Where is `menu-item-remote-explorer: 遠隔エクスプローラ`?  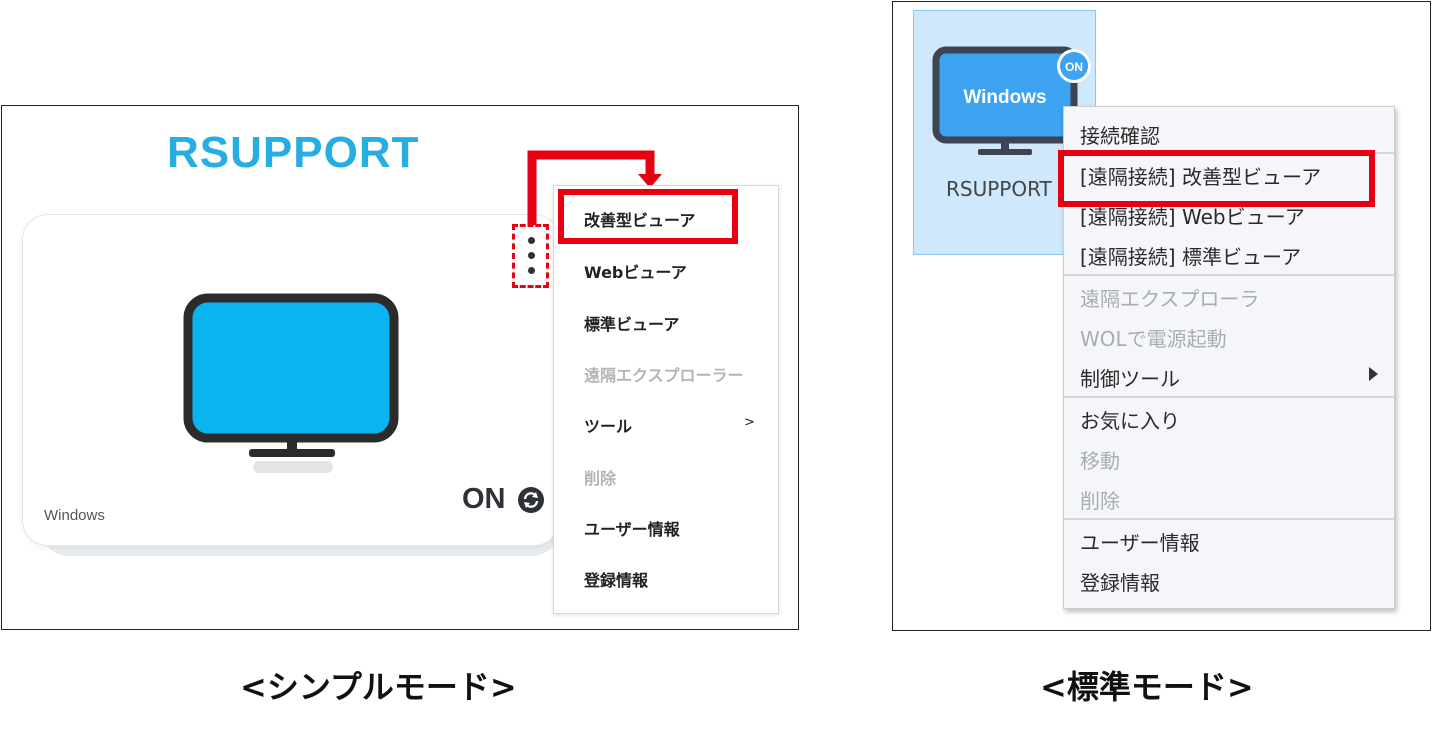
menu-item-remote-explorer: 遠隔エクスプローラ is located at coordinates (1170, 299).